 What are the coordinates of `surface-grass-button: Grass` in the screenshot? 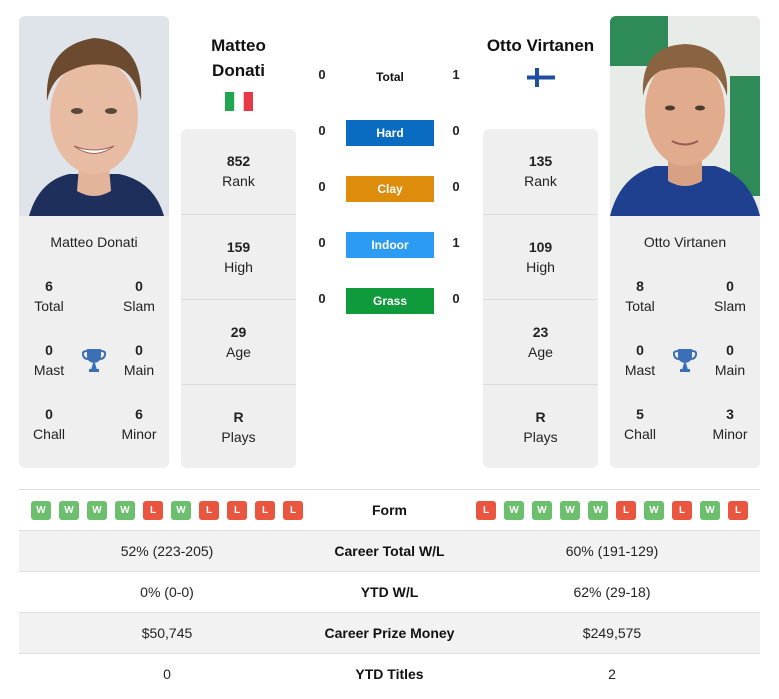 It's located at (390, 301).